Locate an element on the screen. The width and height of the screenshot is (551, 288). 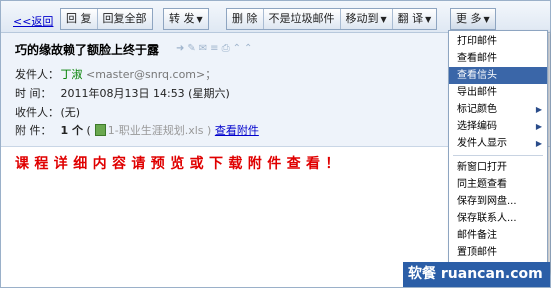
menu-item-print: 打印邮件 is located at coordinates (498, 41).